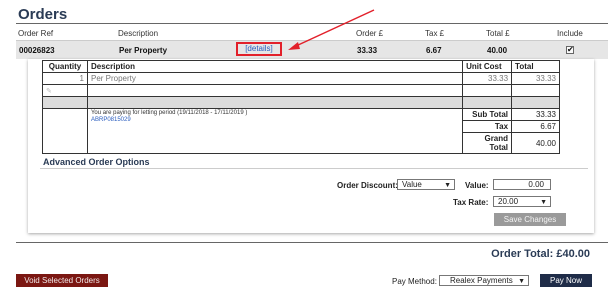  What do you see at coordinates (62, 280) in the screenshot?
I see `void-selected-orders-button: Void Selected Orders` at bounding box center [62, 280].